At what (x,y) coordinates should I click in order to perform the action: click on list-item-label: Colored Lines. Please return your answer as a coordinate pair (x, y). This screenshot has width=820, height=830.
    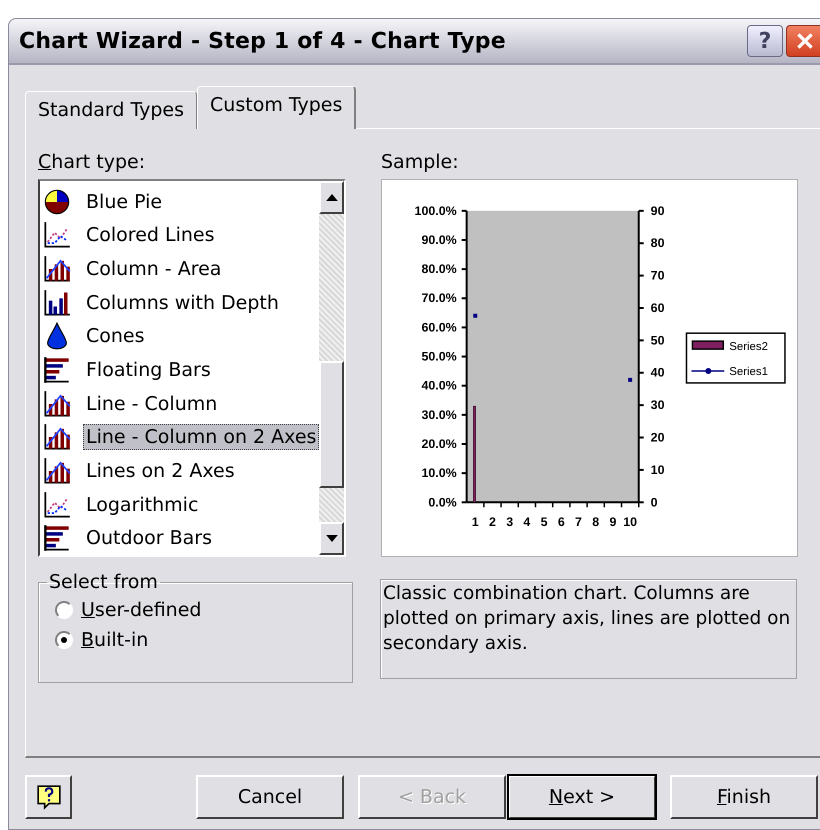
    Looking at the image, I should click on (150, 235).